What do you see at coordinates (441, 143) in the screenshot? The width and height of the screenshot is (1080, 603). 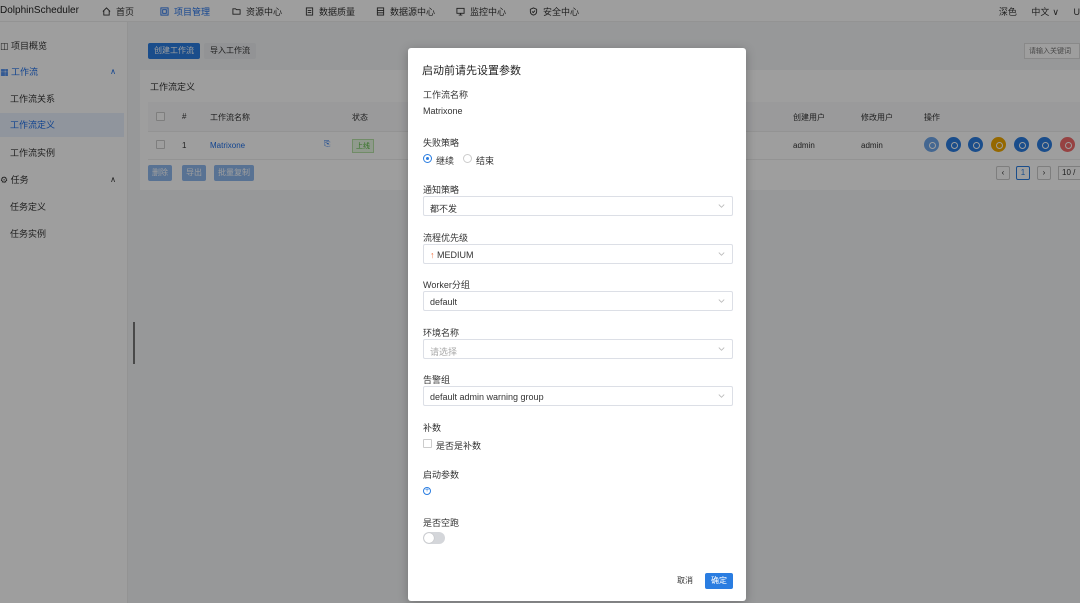 I see `fail-strategy-label: 失败策略` at bounding box center [441, 143].